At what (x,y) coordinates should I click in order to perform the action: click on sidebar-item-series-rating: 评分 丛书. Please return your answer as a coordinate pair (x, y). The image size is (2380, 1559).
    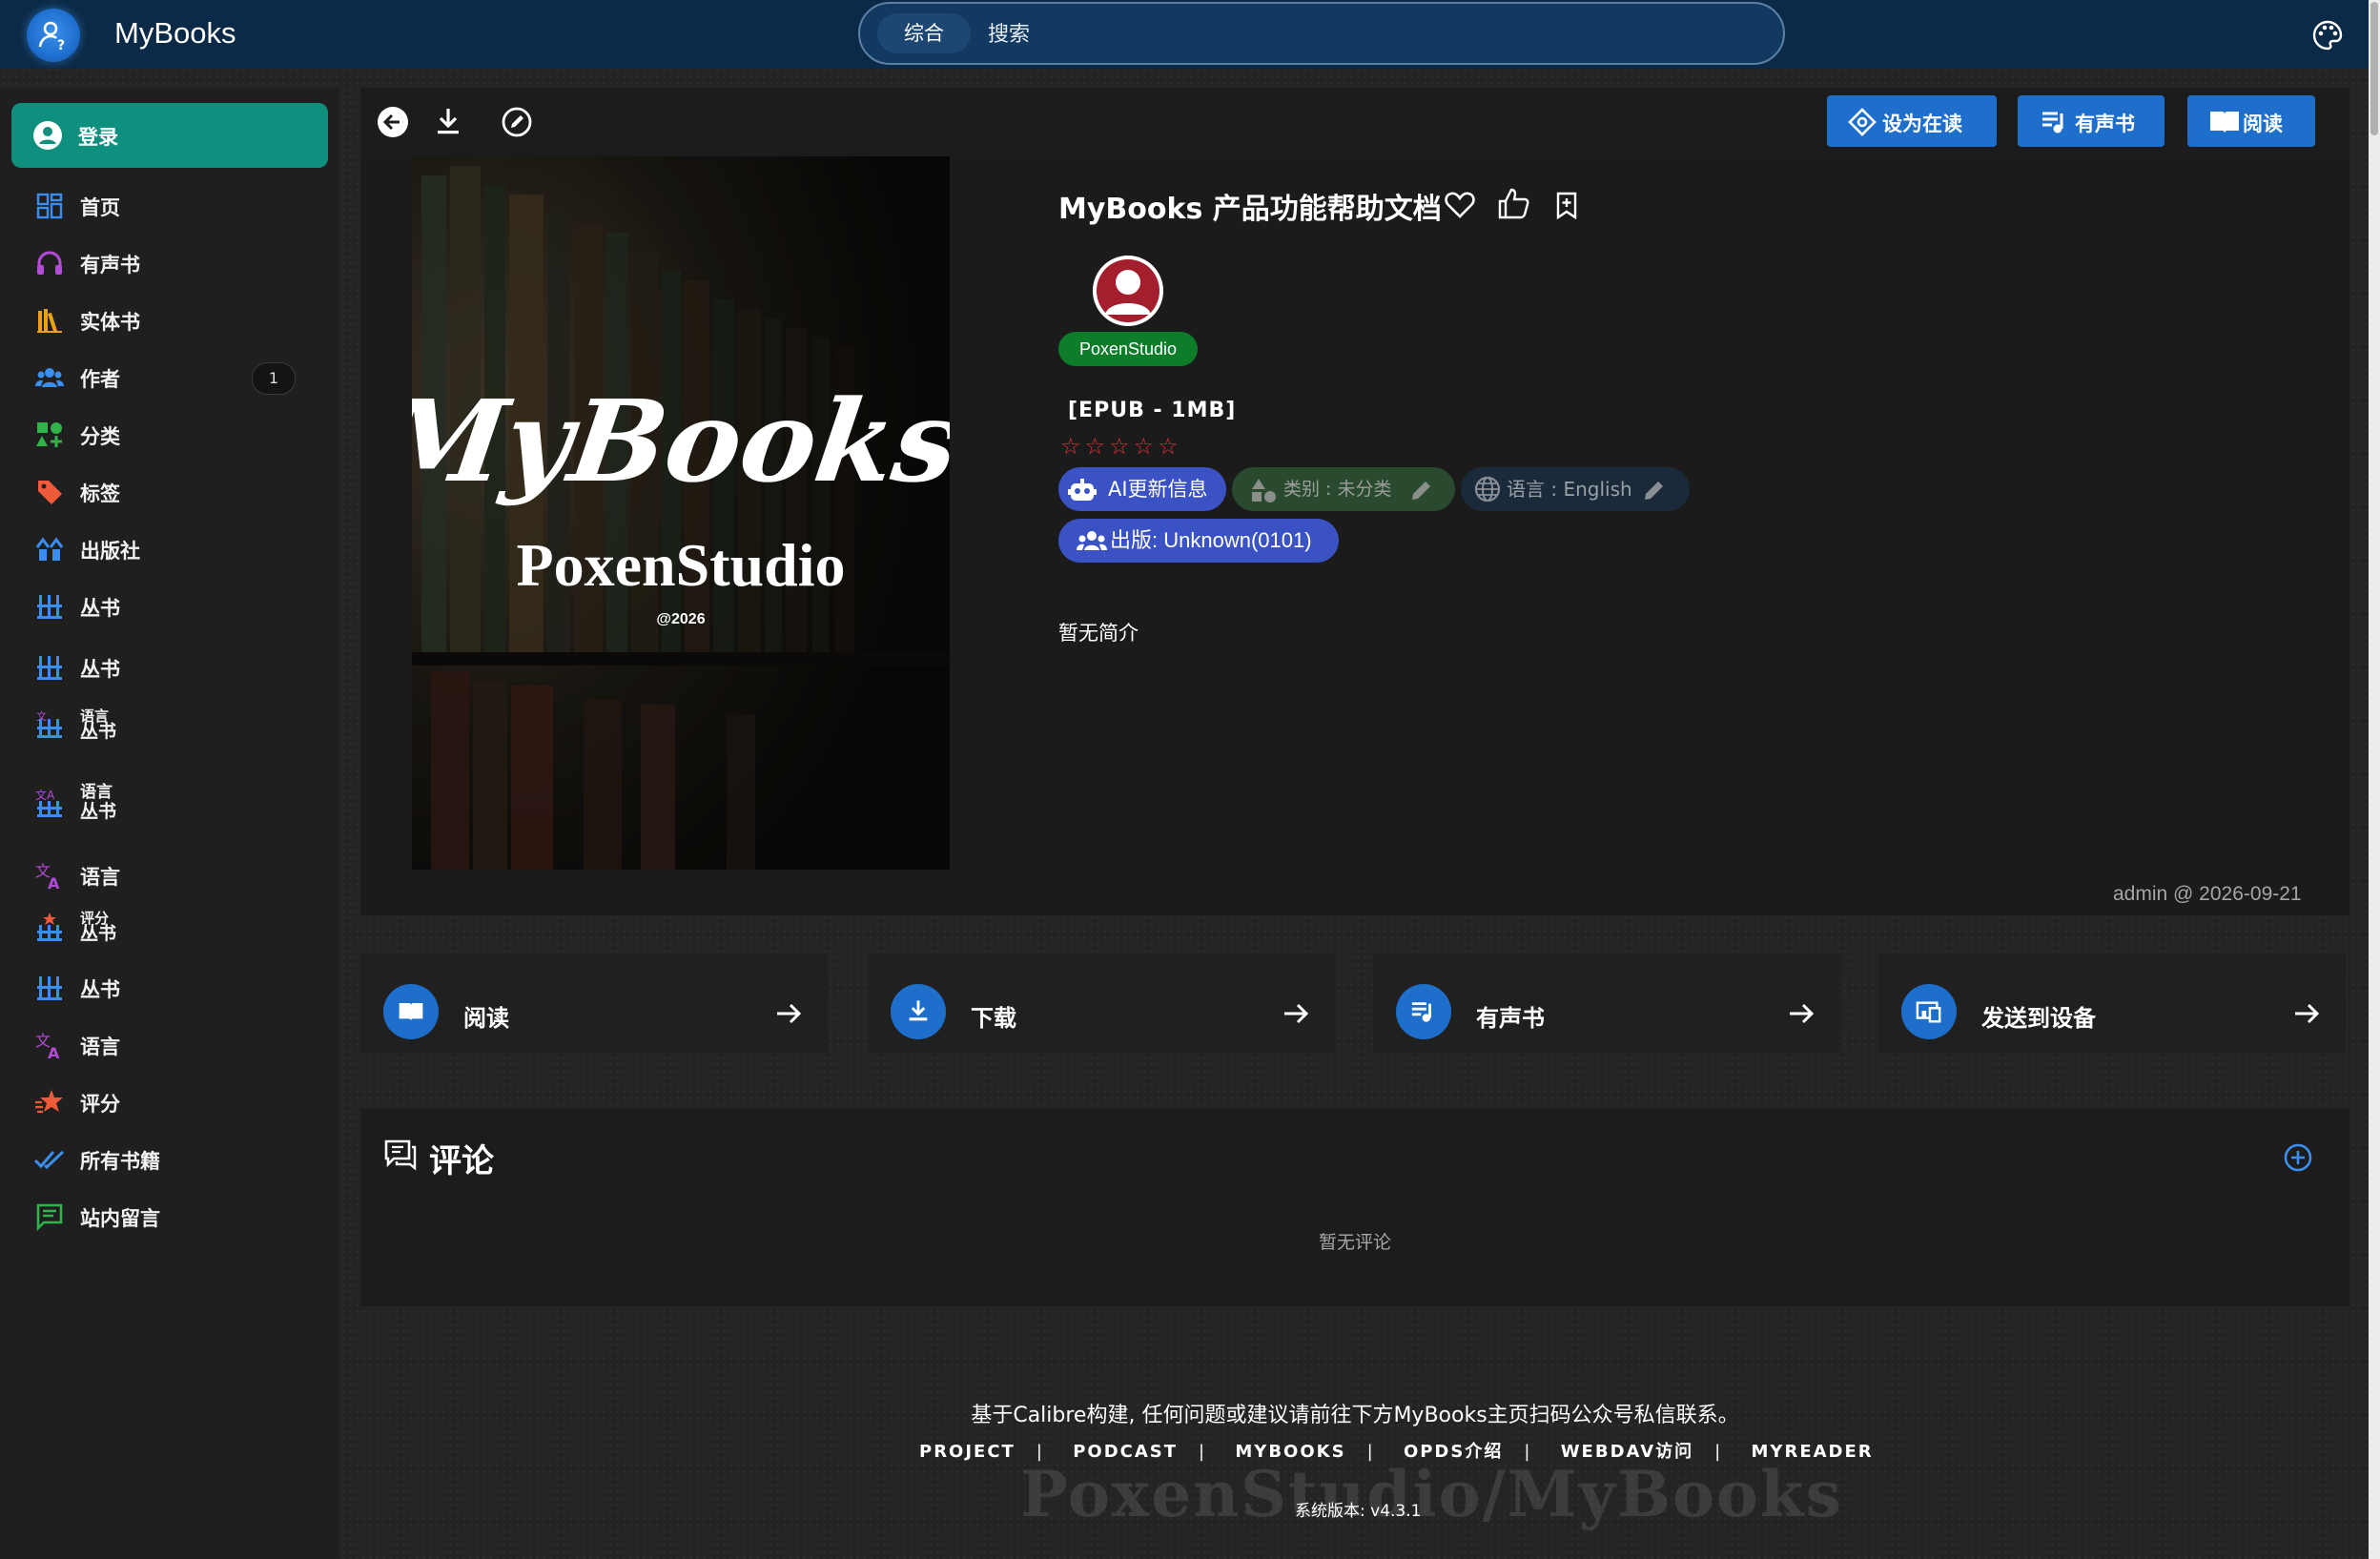
    Looking at the image, I should click on (170, 930).